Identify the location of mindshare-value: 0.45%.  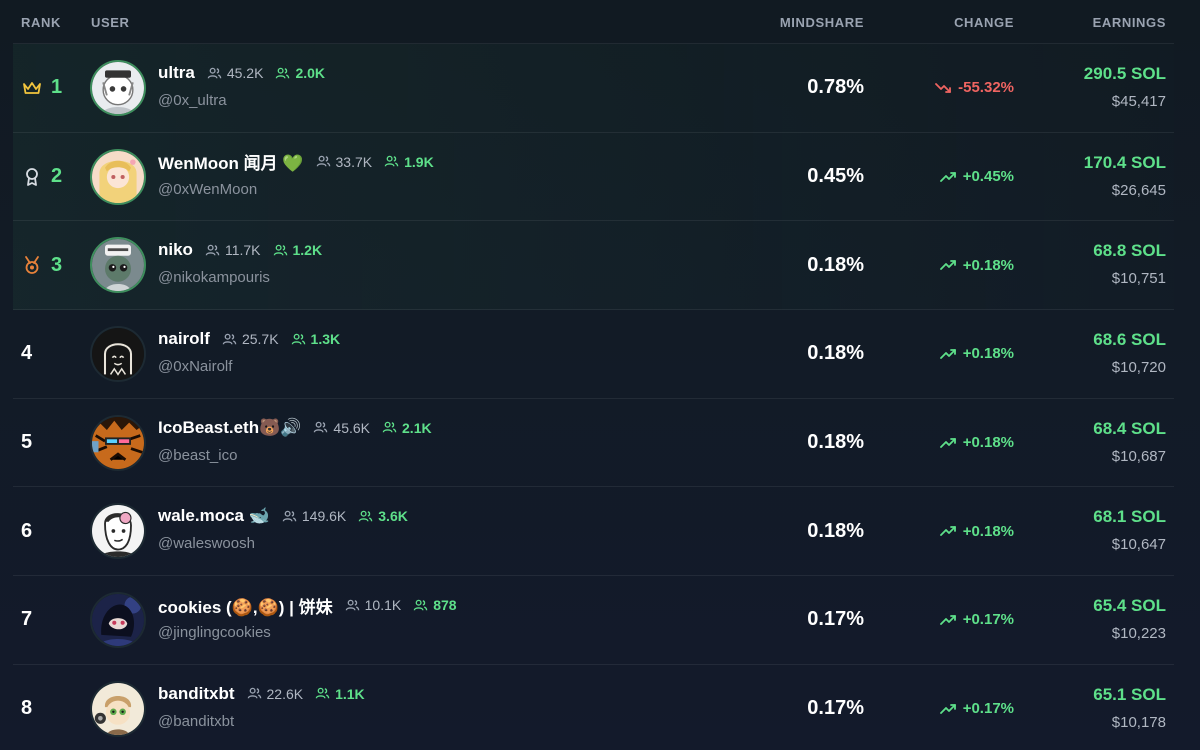
(835, 176).